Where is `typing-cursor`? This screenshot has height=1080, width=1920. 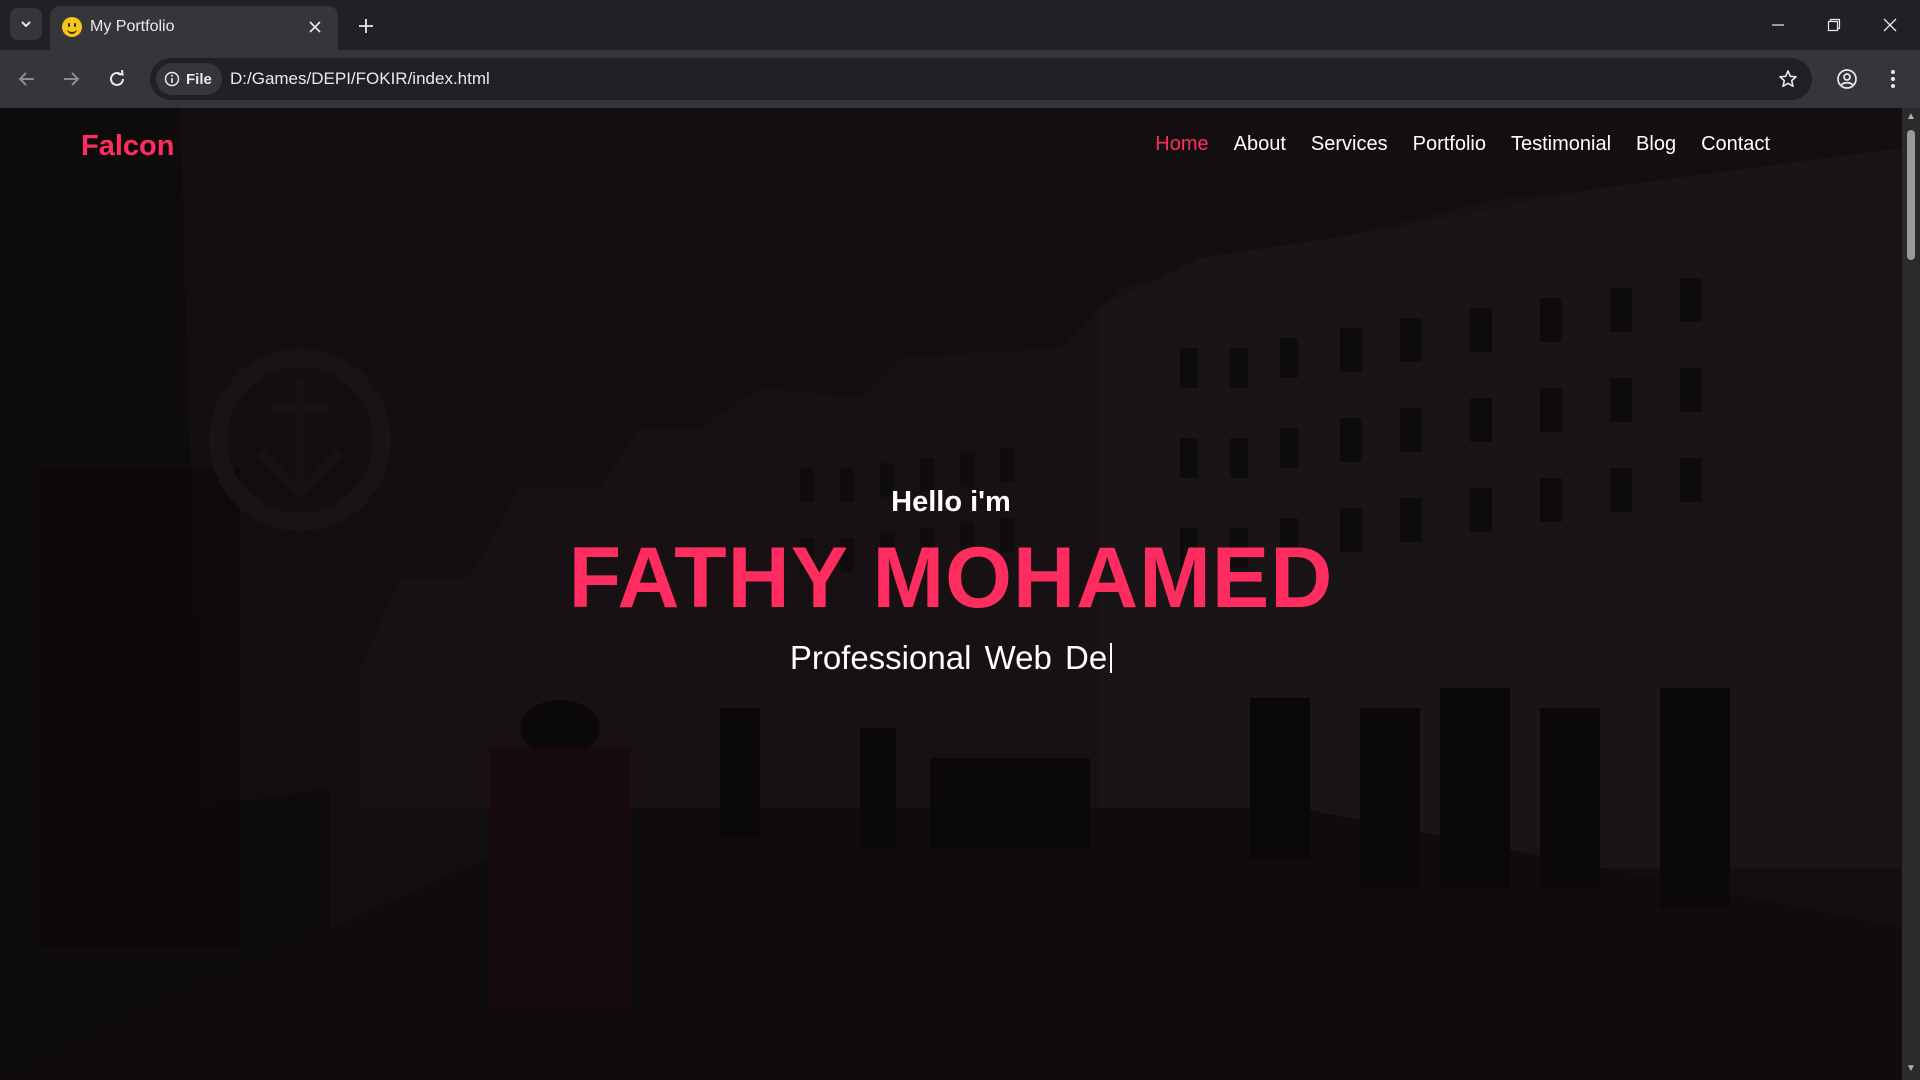 typing-cursor is located at coordinates (1111, 658).